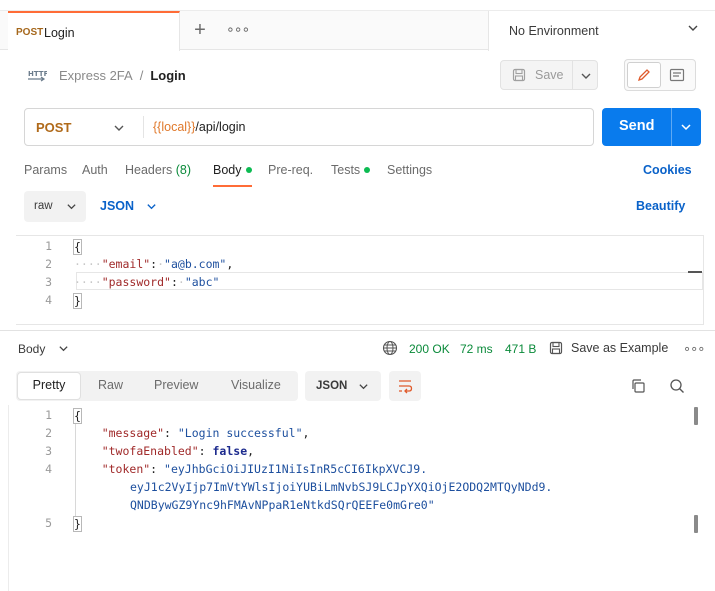 The image size is (715, 591). I want to click on response-more-icon: ∘∘∘, so click(694, 349).